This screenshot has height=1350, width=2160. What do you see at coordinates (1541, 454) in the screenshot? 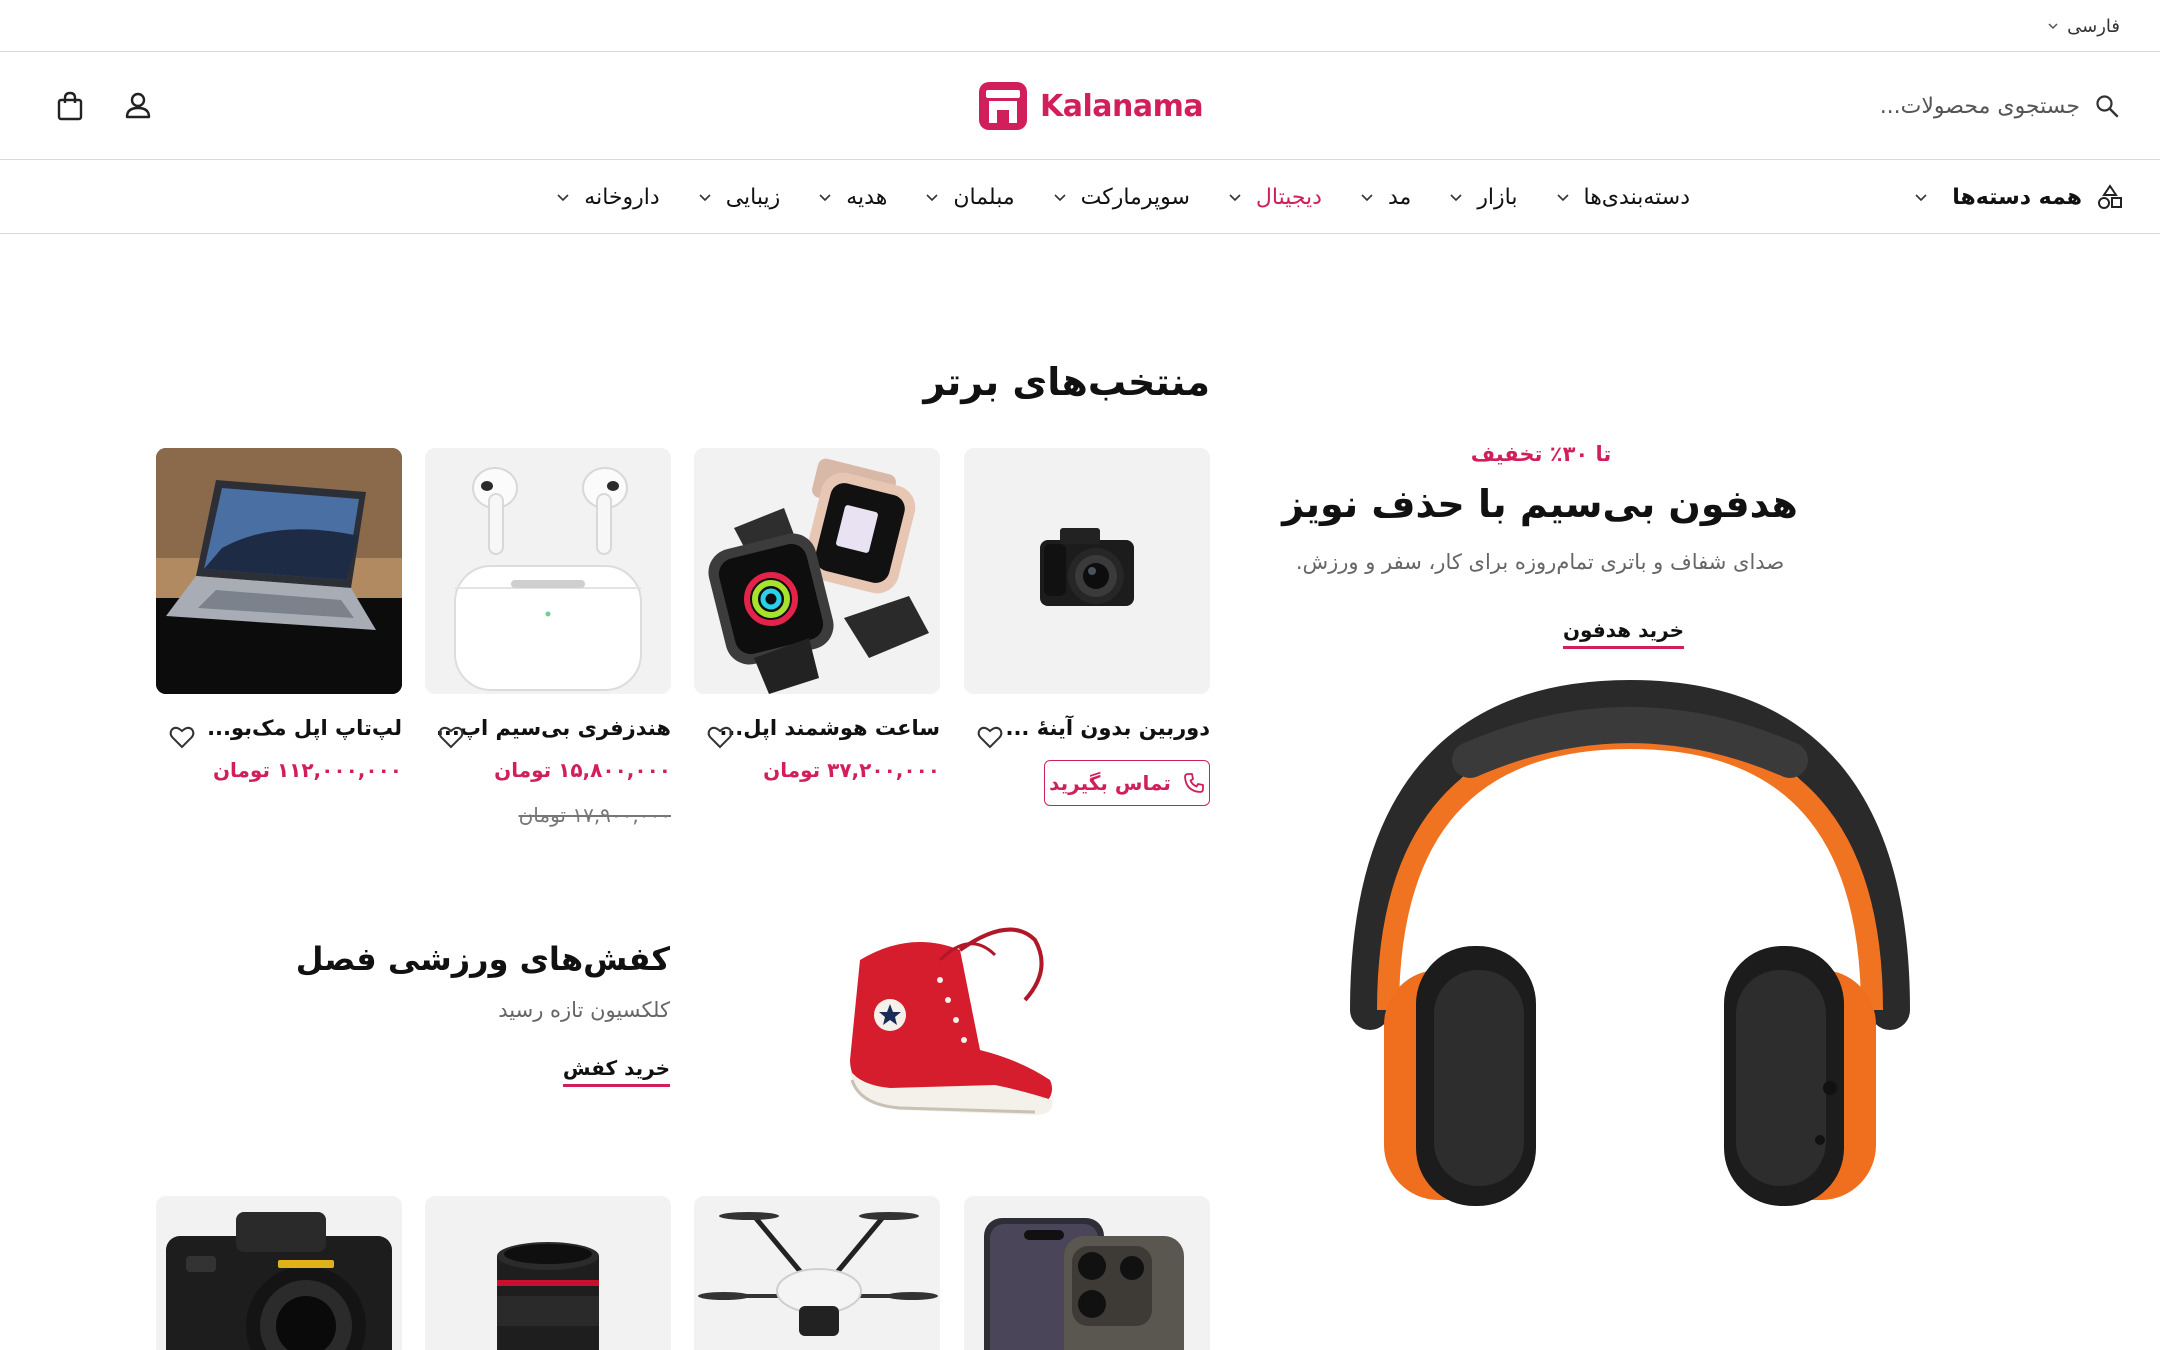
I see `promo-discount-badge: تا ۳۰٪ تخفیف` at bounding box center [1541, 454].